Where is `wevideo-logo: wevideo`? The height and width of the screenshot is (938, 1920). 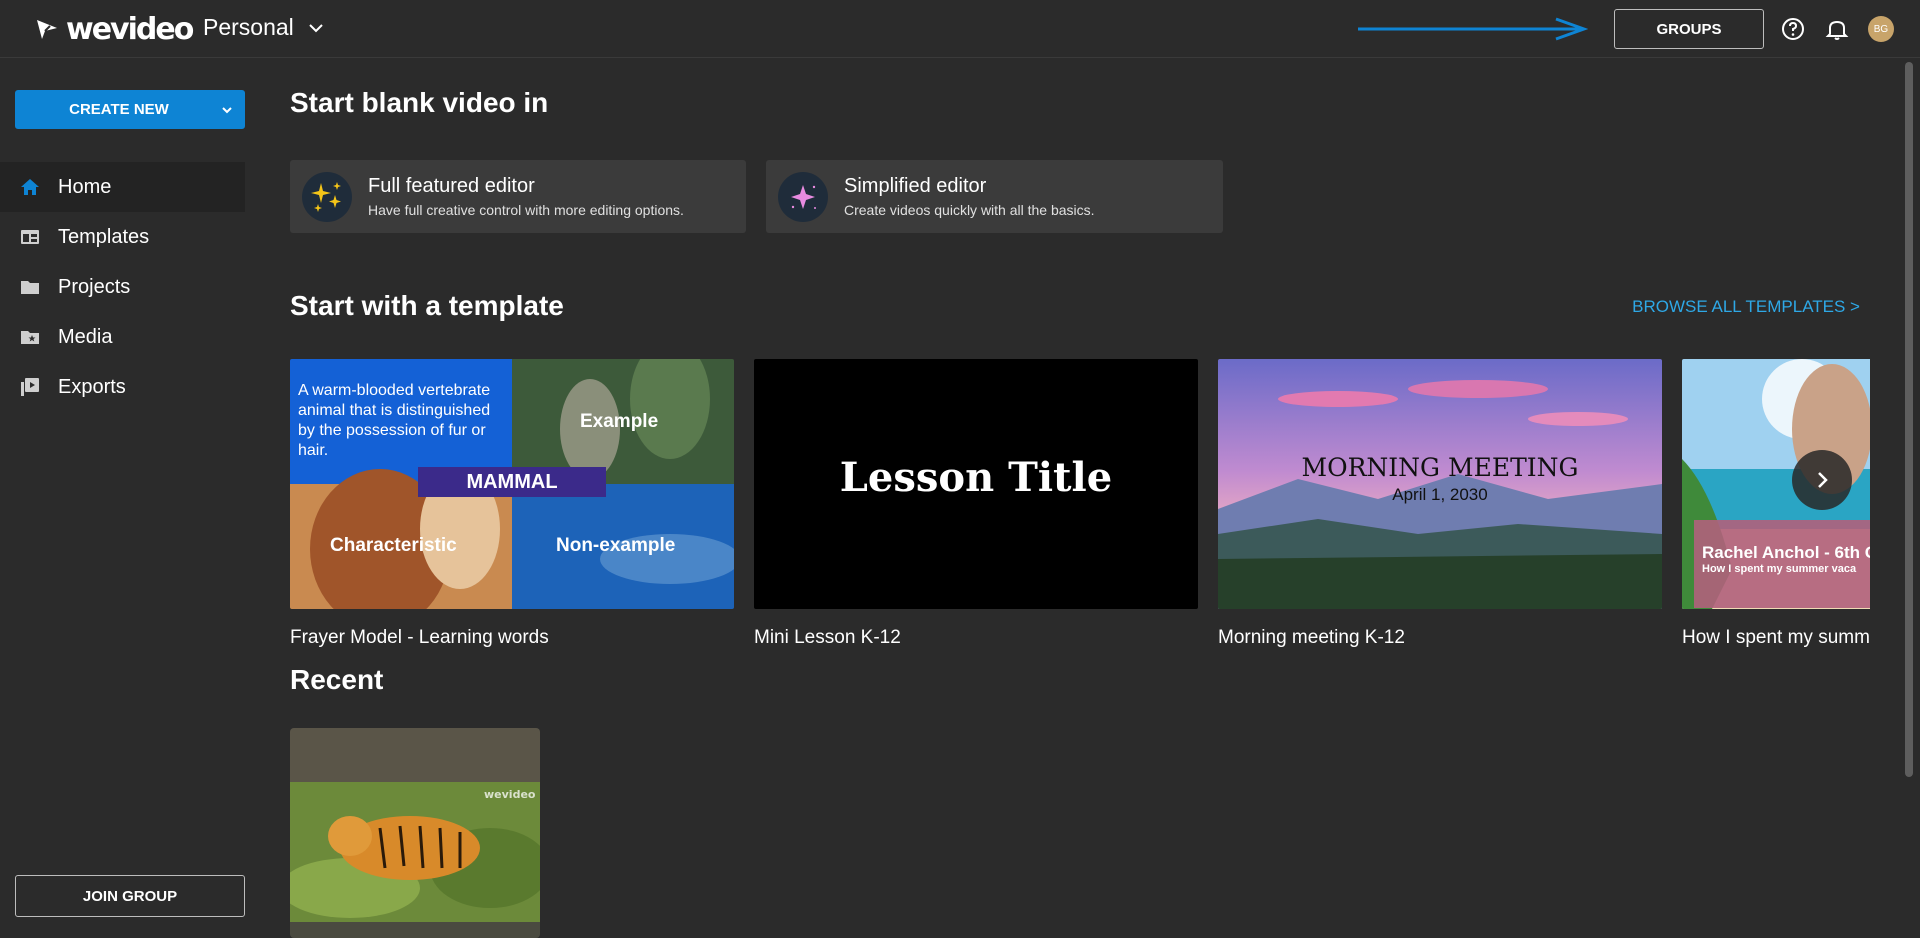 wevideo-logo: wevideo is located at coordinates (114, 29).